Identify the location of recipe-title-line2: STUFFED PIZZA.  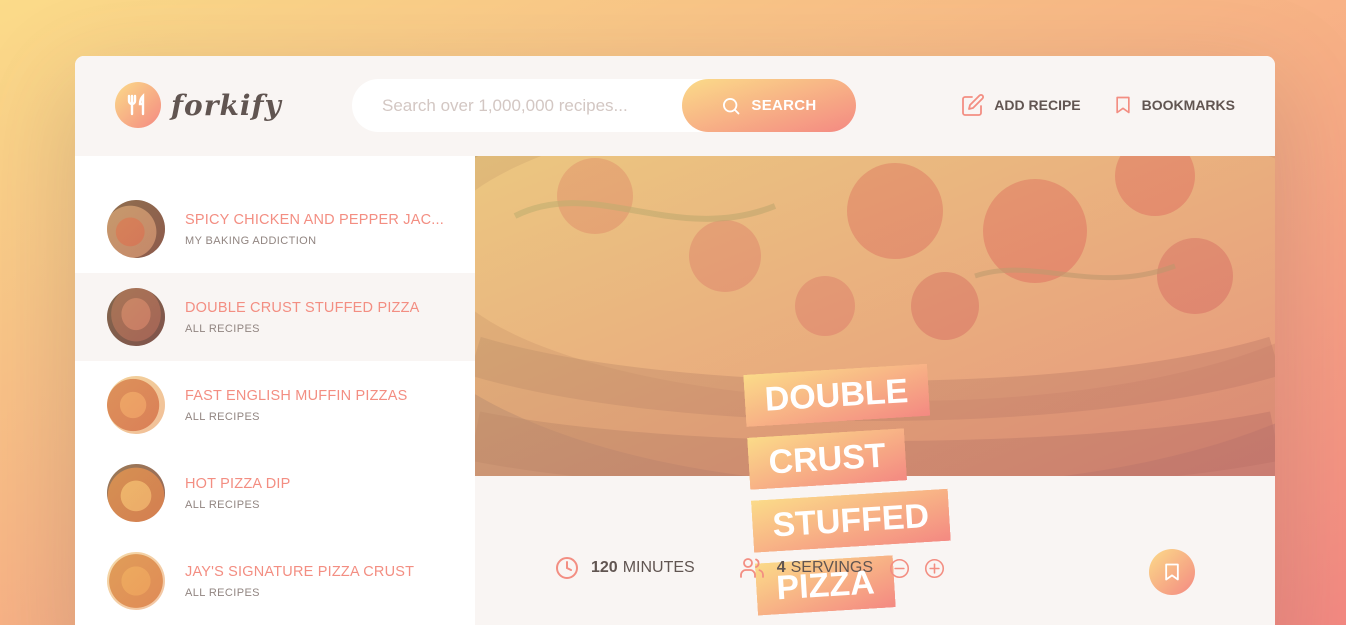
(850, 552).